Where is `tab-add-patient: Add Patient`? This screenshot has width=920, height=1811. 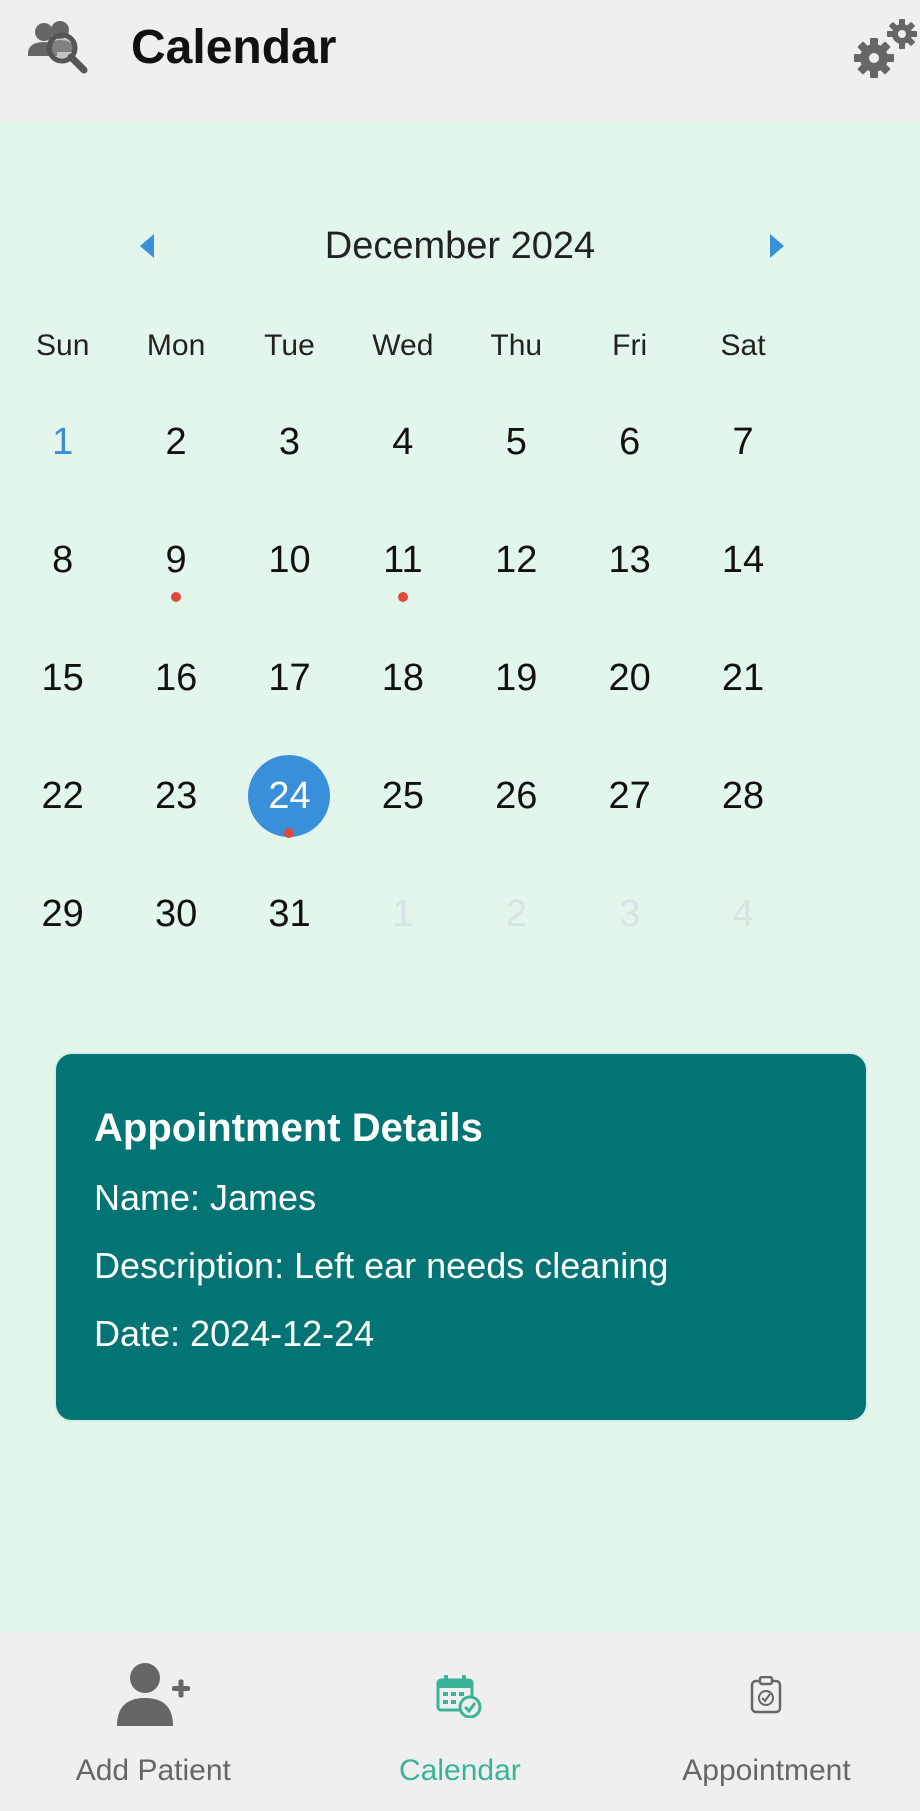
tab-add-patient: Add Patient is located at coordinates (153, 1721).